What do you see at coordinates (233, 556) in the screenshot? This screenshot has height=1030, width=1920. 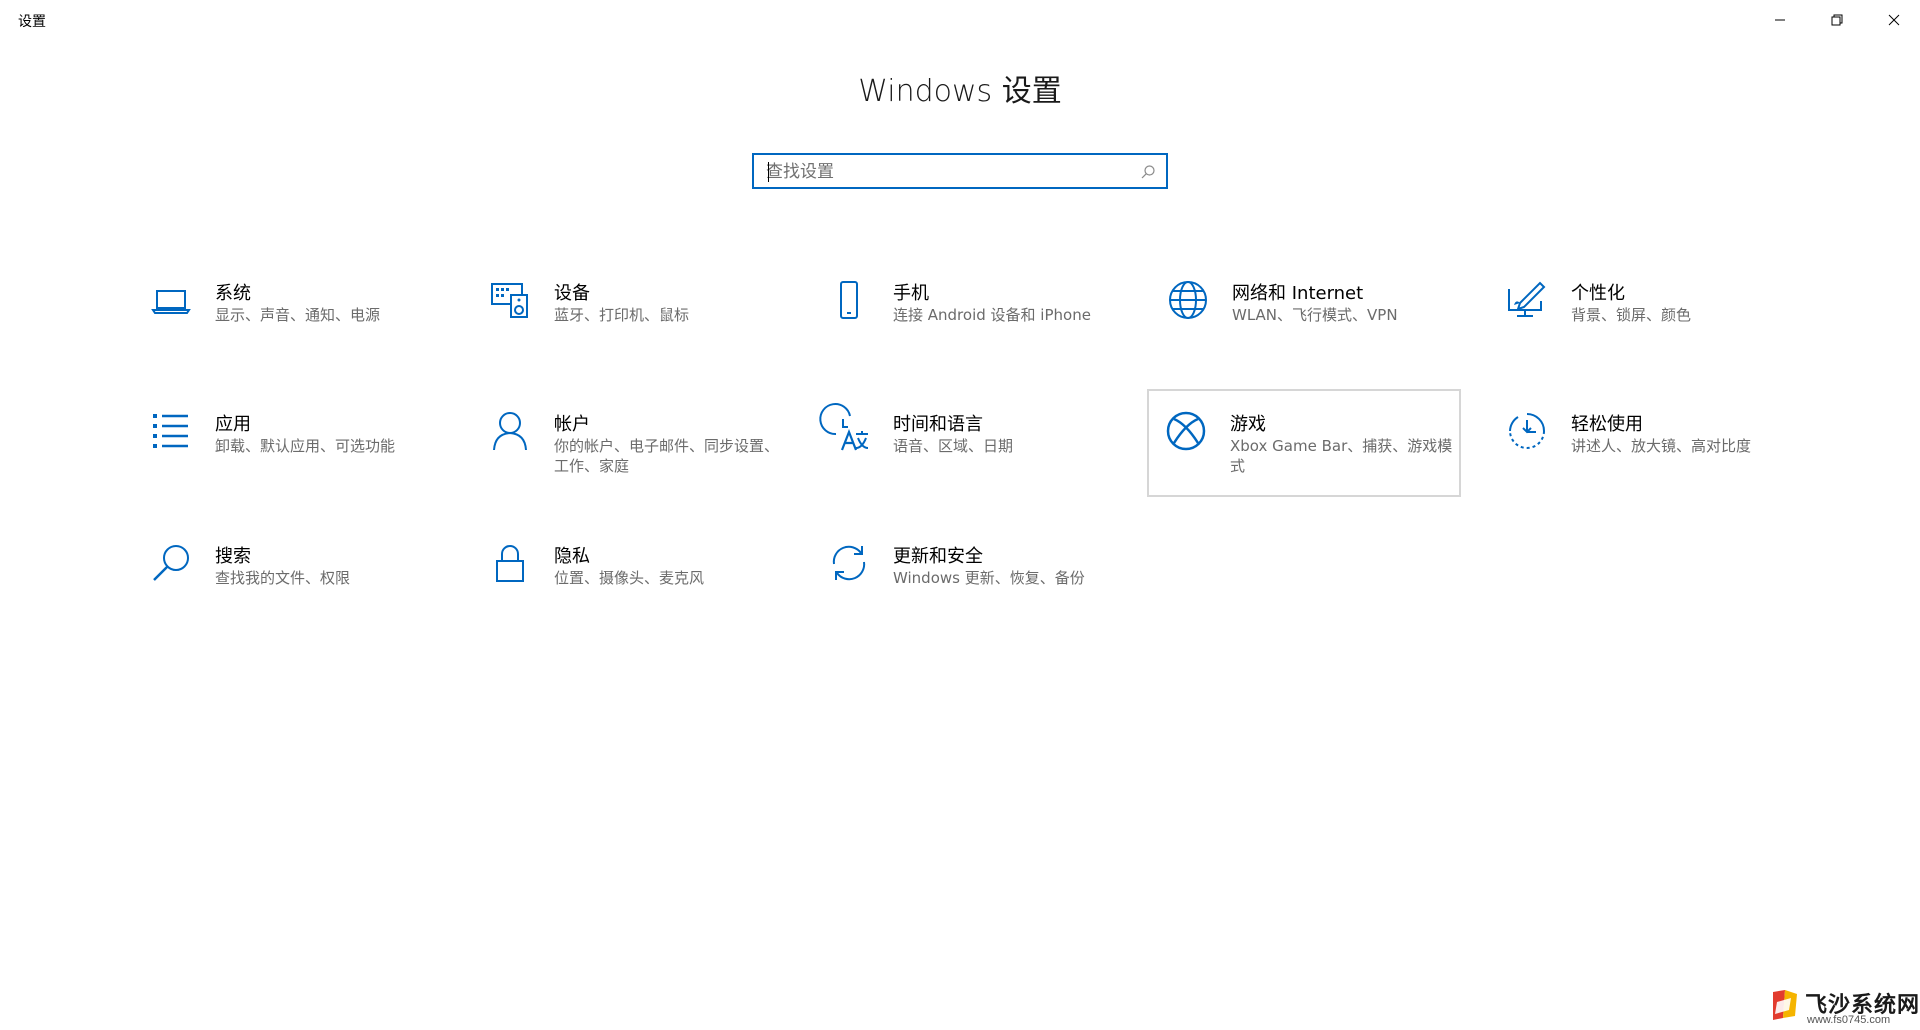 I see `tile-label: 搜索` at bounding box center [233, 556].